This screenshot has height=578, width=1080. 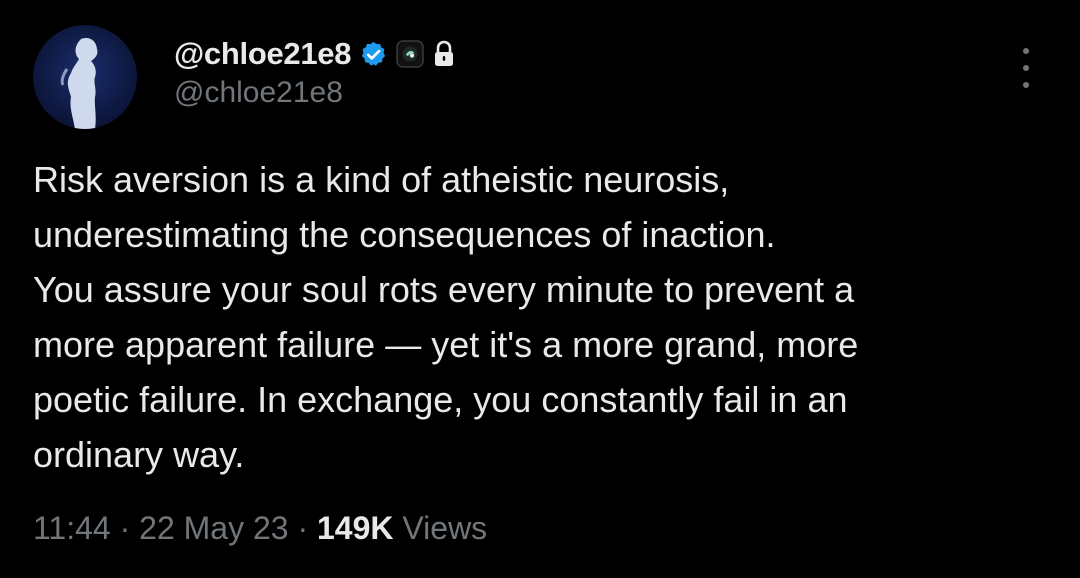 What do you see at coordinates (72, 528) in the screenshot?
I see `tweet-time: 11:44` at bounding box center [72, 528].